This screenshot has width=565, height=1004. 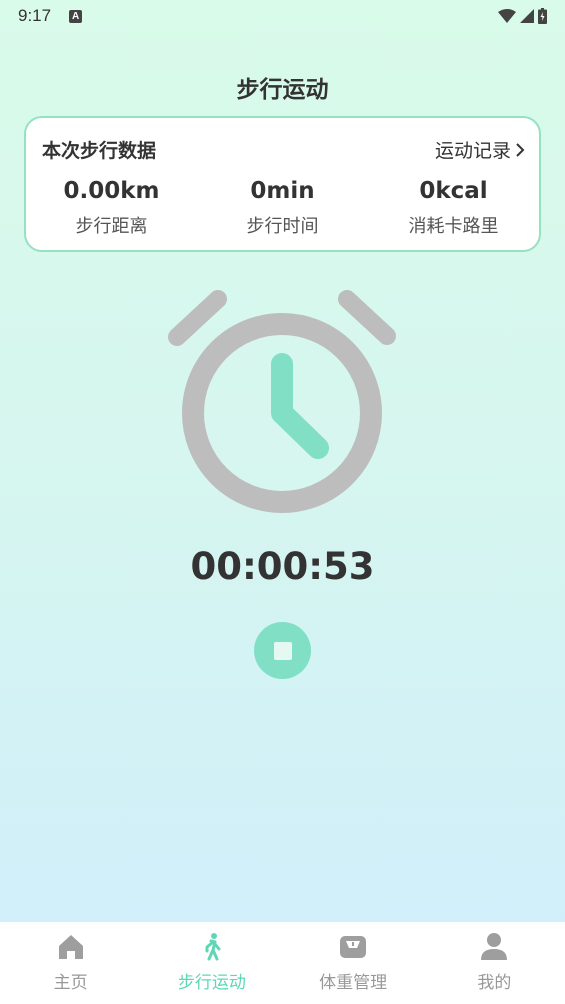 What do you see at coordinates (211, 963) in the screenshot?
I see `tab-walking: 步行运动` at bounding box center [211, 963].